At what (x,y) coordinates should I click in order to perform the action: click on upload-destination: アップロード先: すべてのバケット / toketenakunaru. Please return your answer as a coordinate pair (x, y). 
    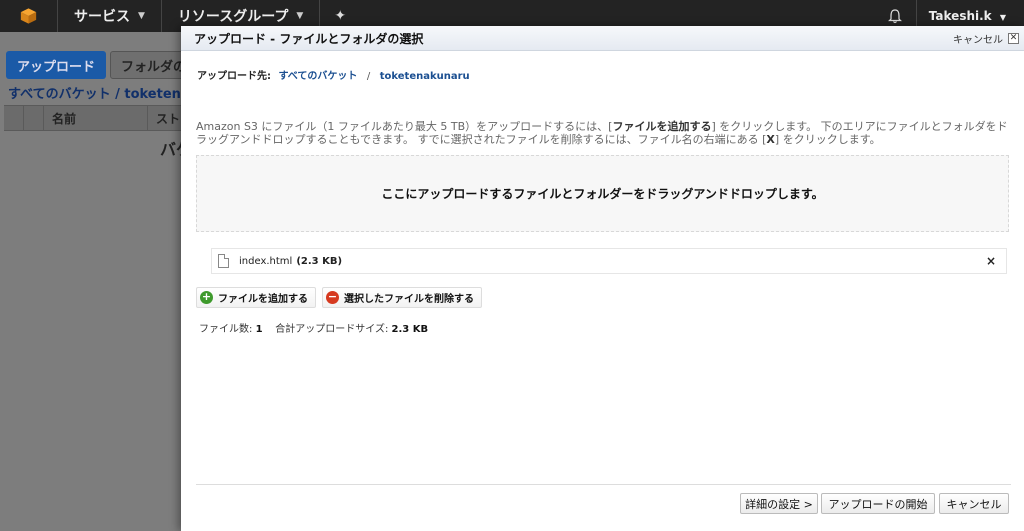
    Looking at the image, I should click on (333, 74).